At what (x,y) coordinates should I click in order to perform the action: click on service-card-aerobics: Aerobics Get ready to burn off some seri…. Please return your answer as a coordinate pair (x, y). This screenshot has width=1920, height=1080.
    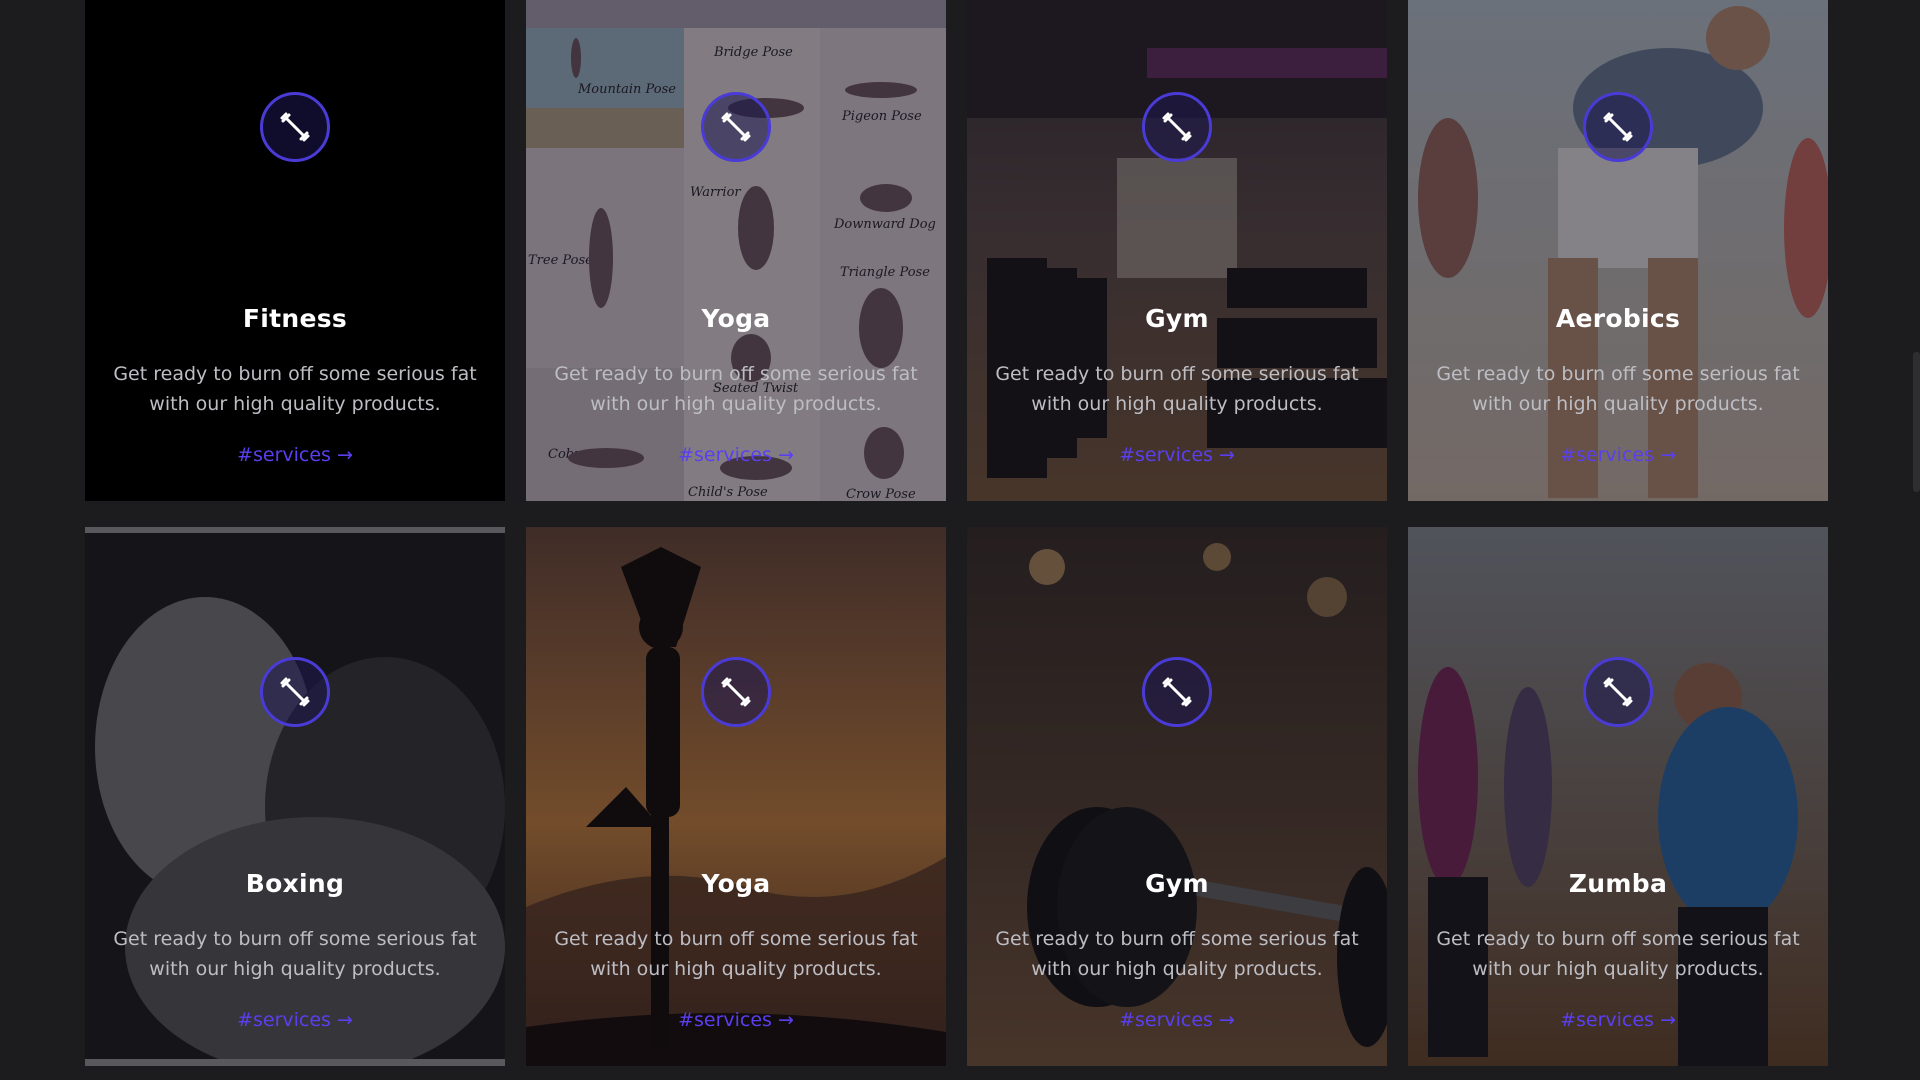
    Looking at the image, I should click on (1618, 250).